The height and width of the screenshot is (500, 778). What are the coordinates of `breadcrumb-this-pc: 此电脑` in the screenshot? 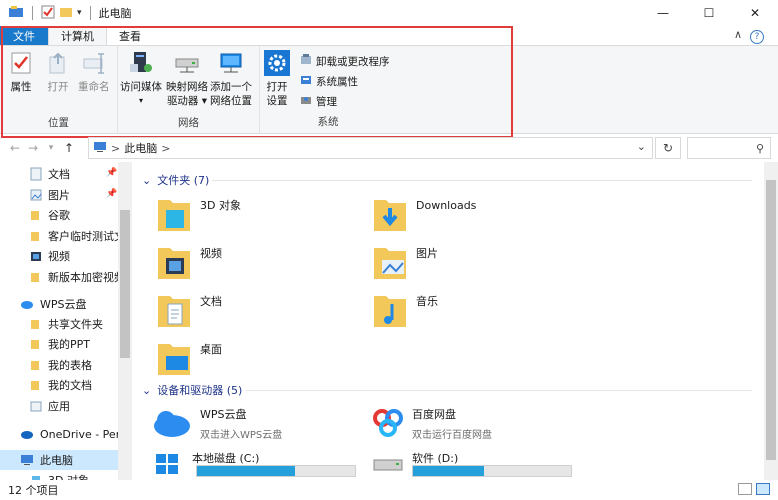 It's located at (140, 148).